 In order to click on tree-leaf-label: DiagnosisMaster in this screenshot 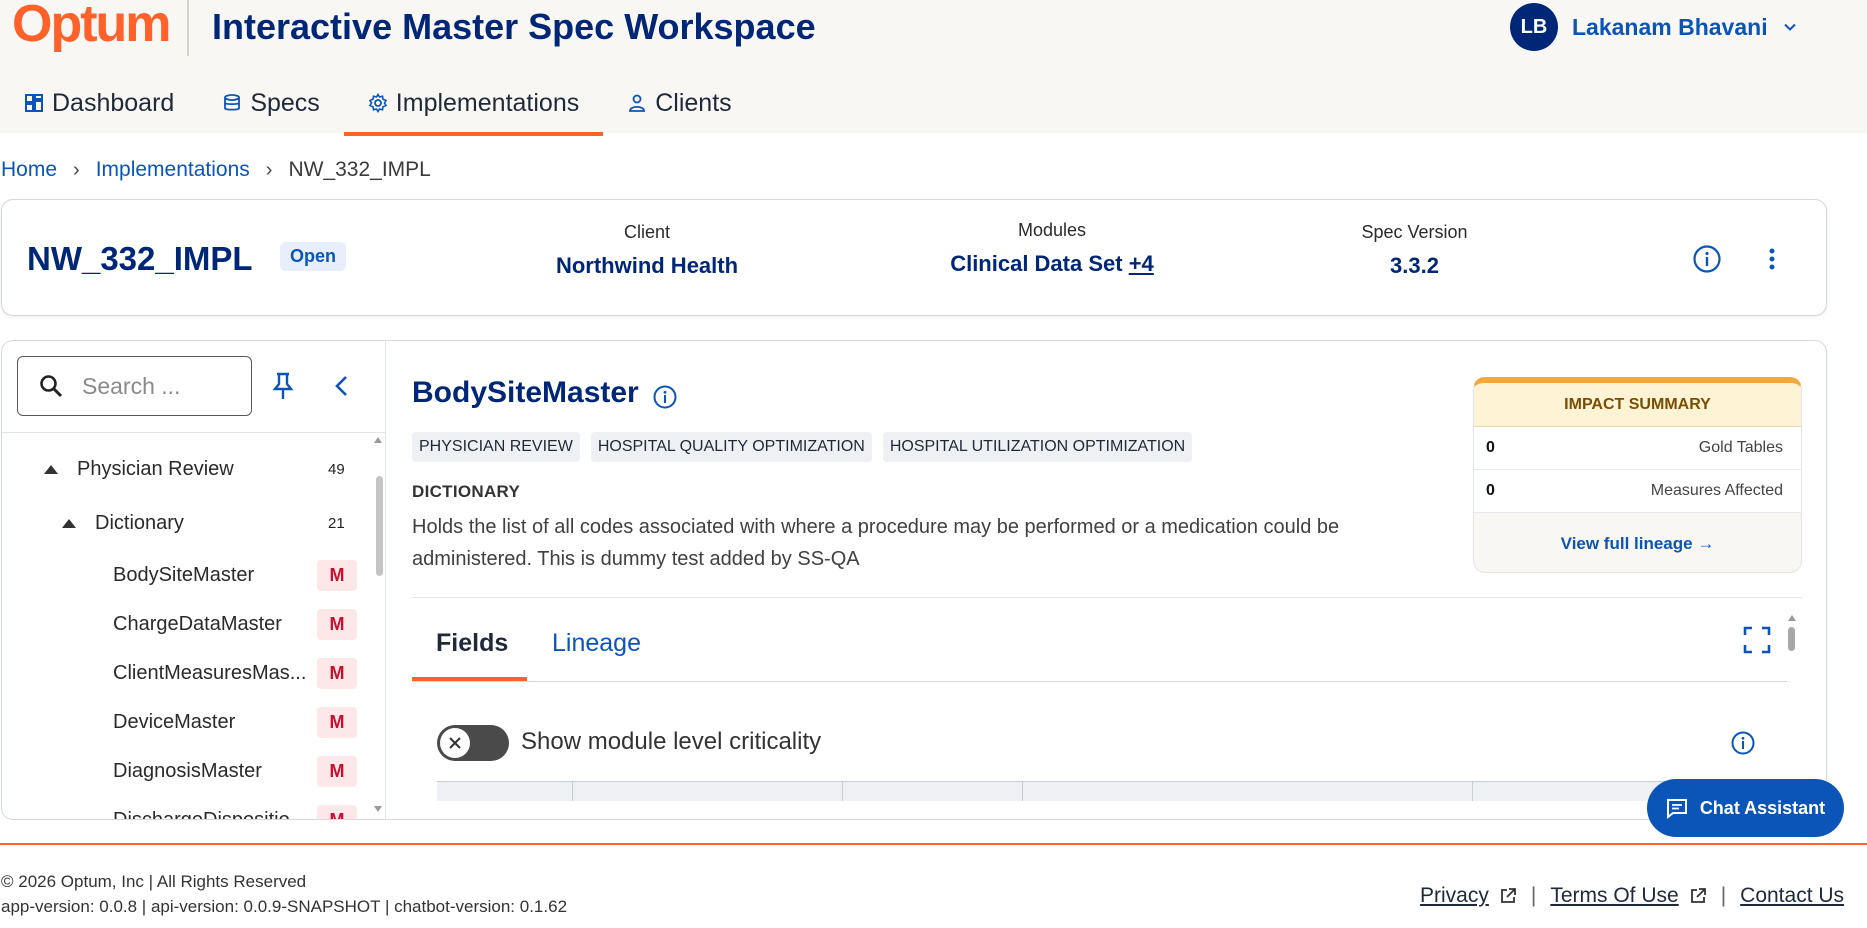, I will do `click(187, 770)`.